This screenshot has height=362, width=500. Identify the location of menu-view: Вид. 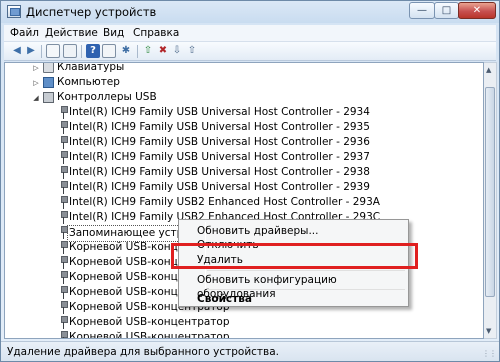
(113, 33).